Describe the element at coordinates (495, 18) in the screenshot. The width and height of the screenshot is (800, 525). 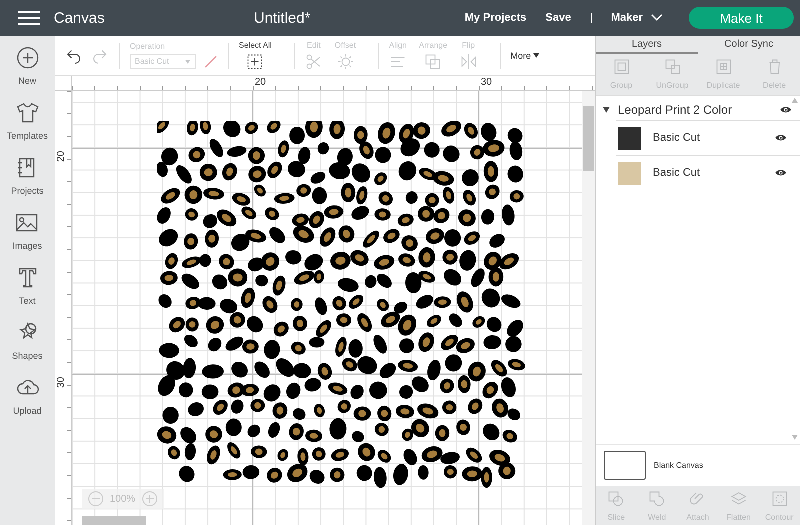
I see `header-link: My Projects` at that location.